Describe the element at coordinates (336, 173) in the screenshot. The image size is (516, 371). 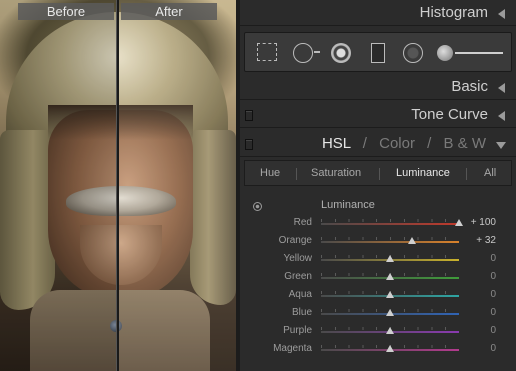
I see `subtab-saturation: Saturation` at that location.